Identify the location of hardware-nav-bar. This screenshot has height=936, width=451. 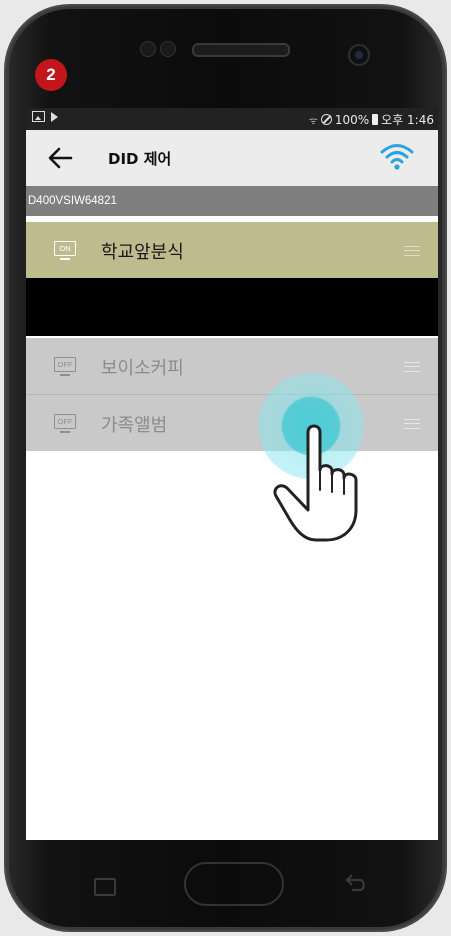
(232, 875).